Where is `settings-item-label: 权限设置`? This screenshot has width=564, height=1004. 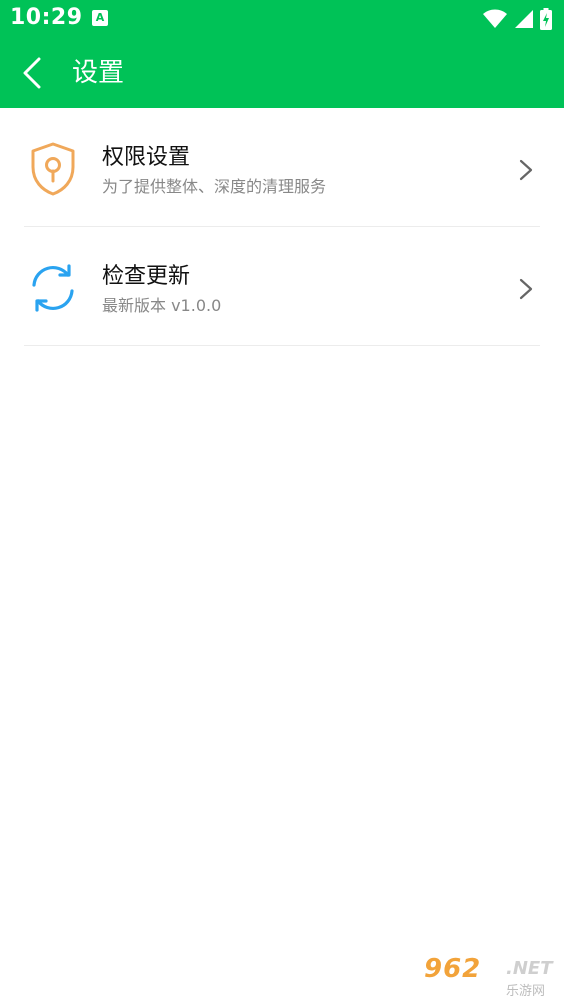 settings-item-label: 权限设置 is located at coordinates (146, 157).